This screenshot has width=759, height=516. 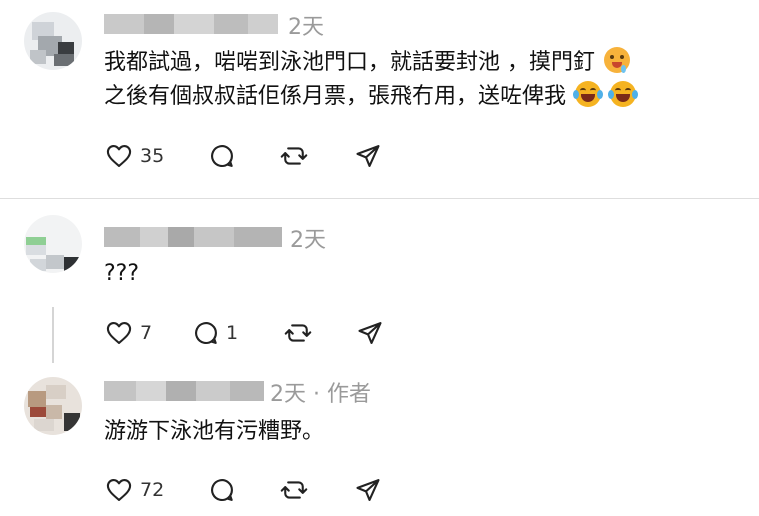 I want to click on timestamp: 2天 · 作者, so click(x=320, y=394).